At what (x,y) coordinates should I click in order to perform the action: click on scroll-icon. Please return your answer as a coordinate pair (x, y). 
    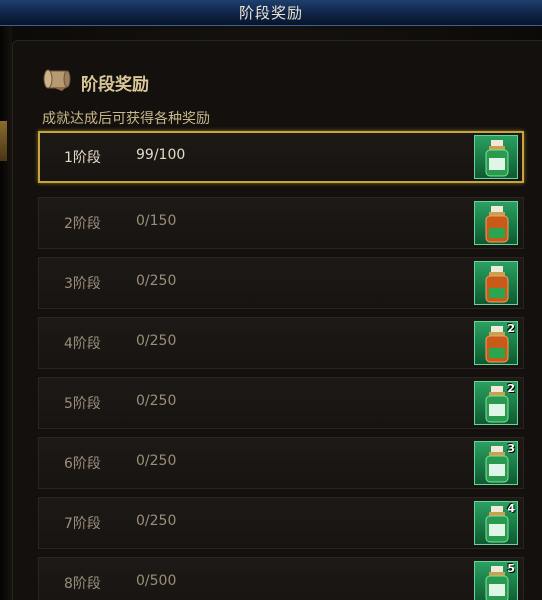
    Looking at the image, I should click on (57, 80).